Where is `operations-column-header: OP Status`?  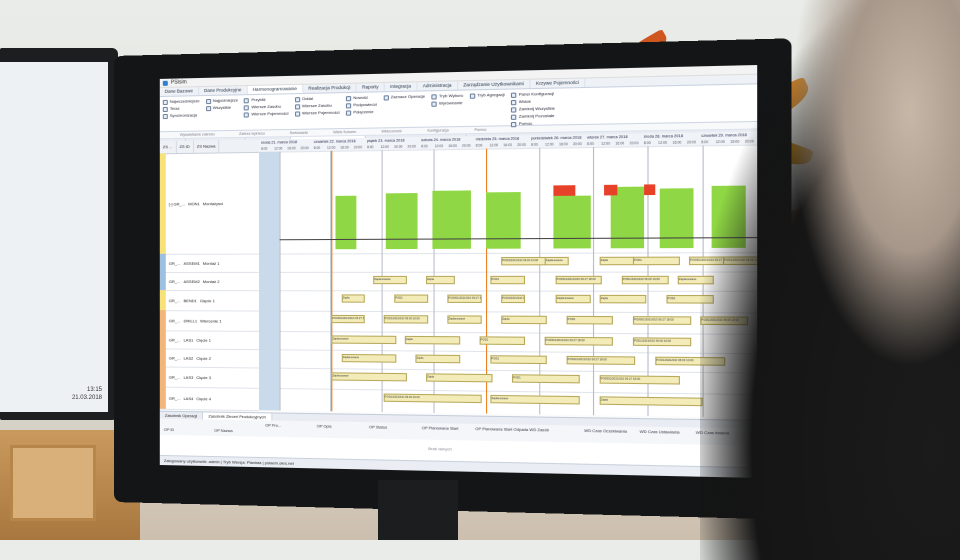
operations-column-header: OP Status is located at coordinates (378, 427).